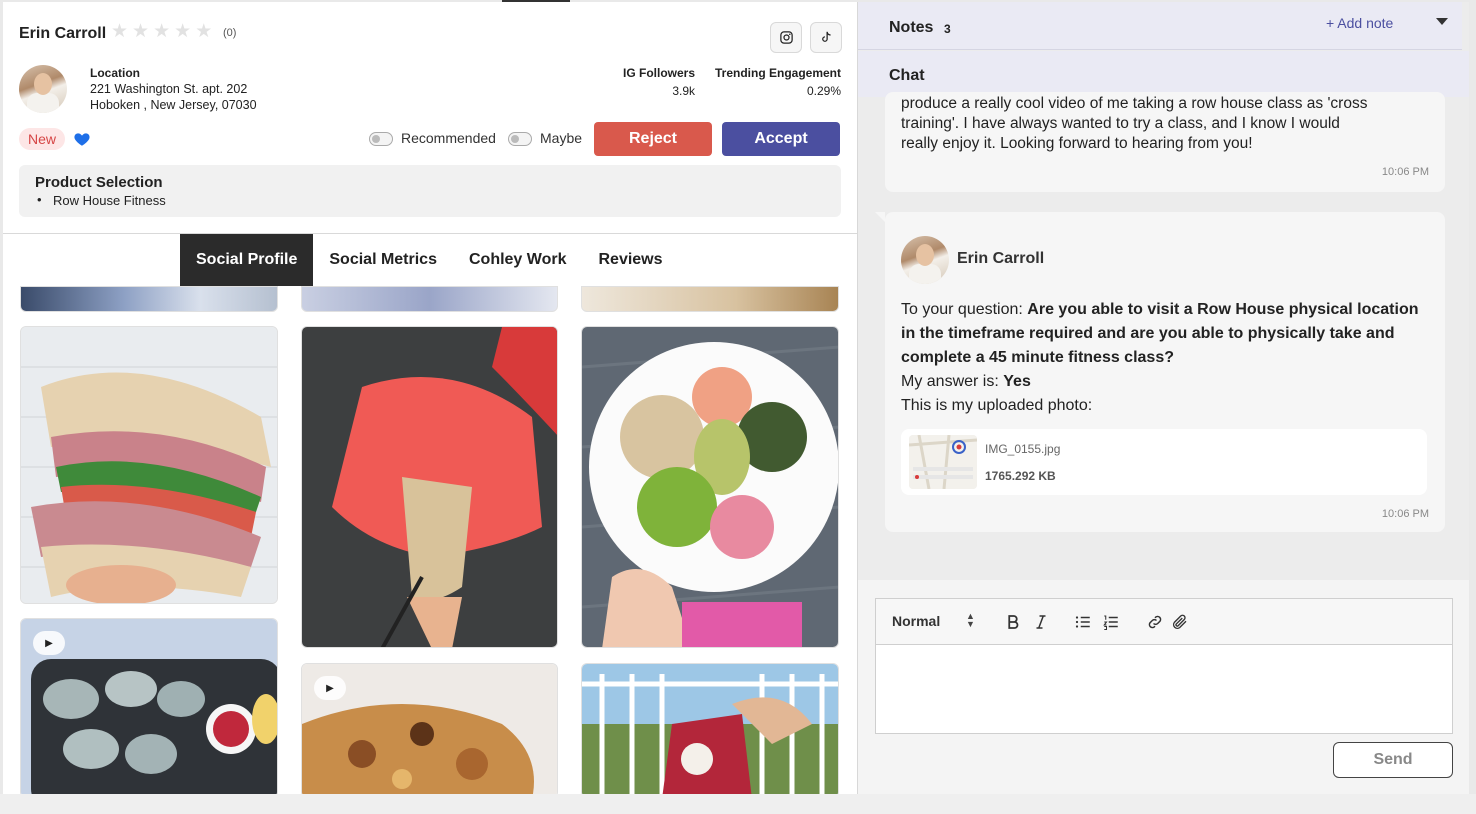  I want to click on attachment-size: 1765.292 KB, so click(1020, 476).